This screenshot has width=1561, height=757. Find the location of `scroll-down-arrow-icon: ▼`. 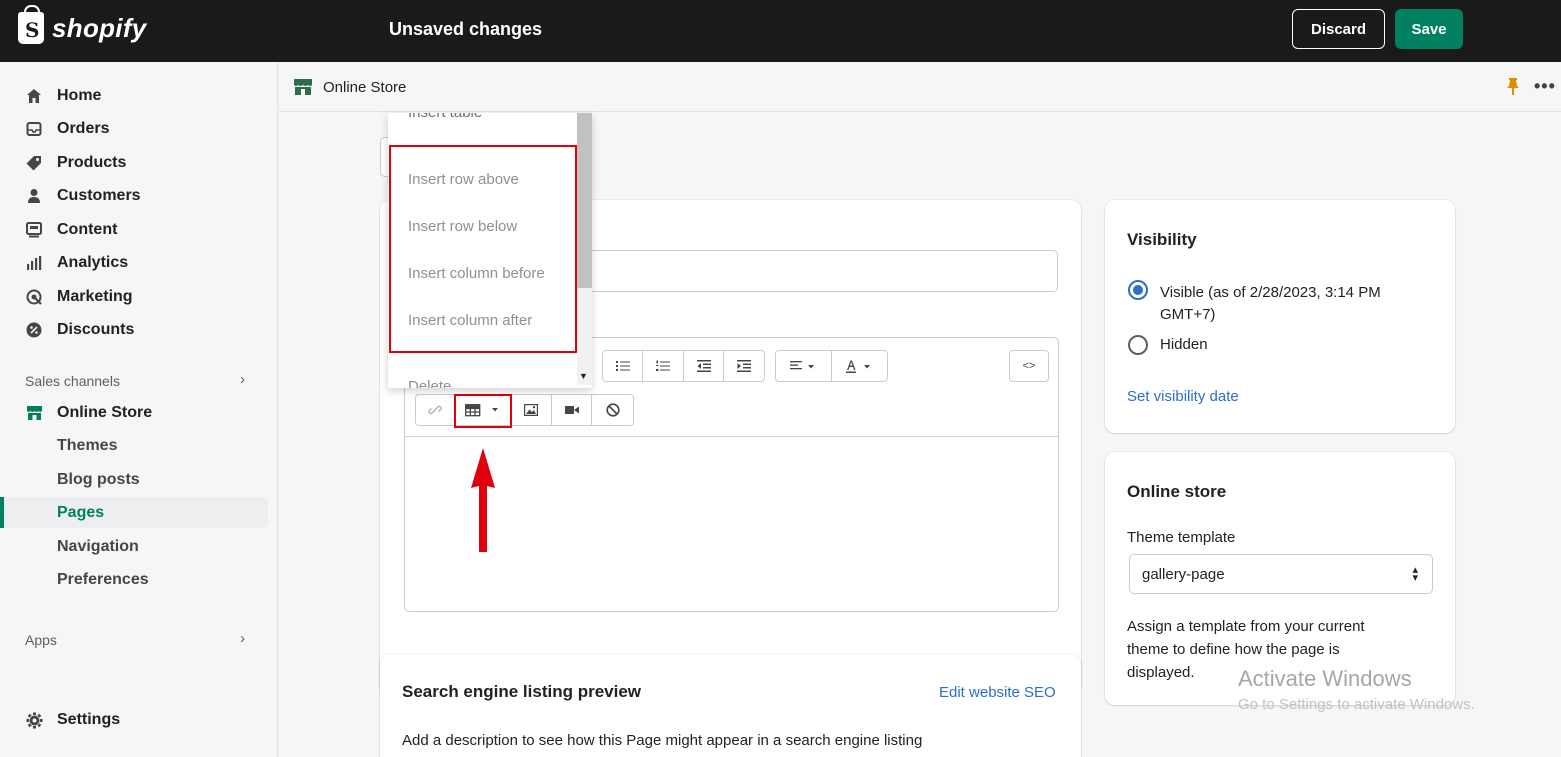

scroll-down-arrow-icon: ▼ is located at coordinates (583, 376).